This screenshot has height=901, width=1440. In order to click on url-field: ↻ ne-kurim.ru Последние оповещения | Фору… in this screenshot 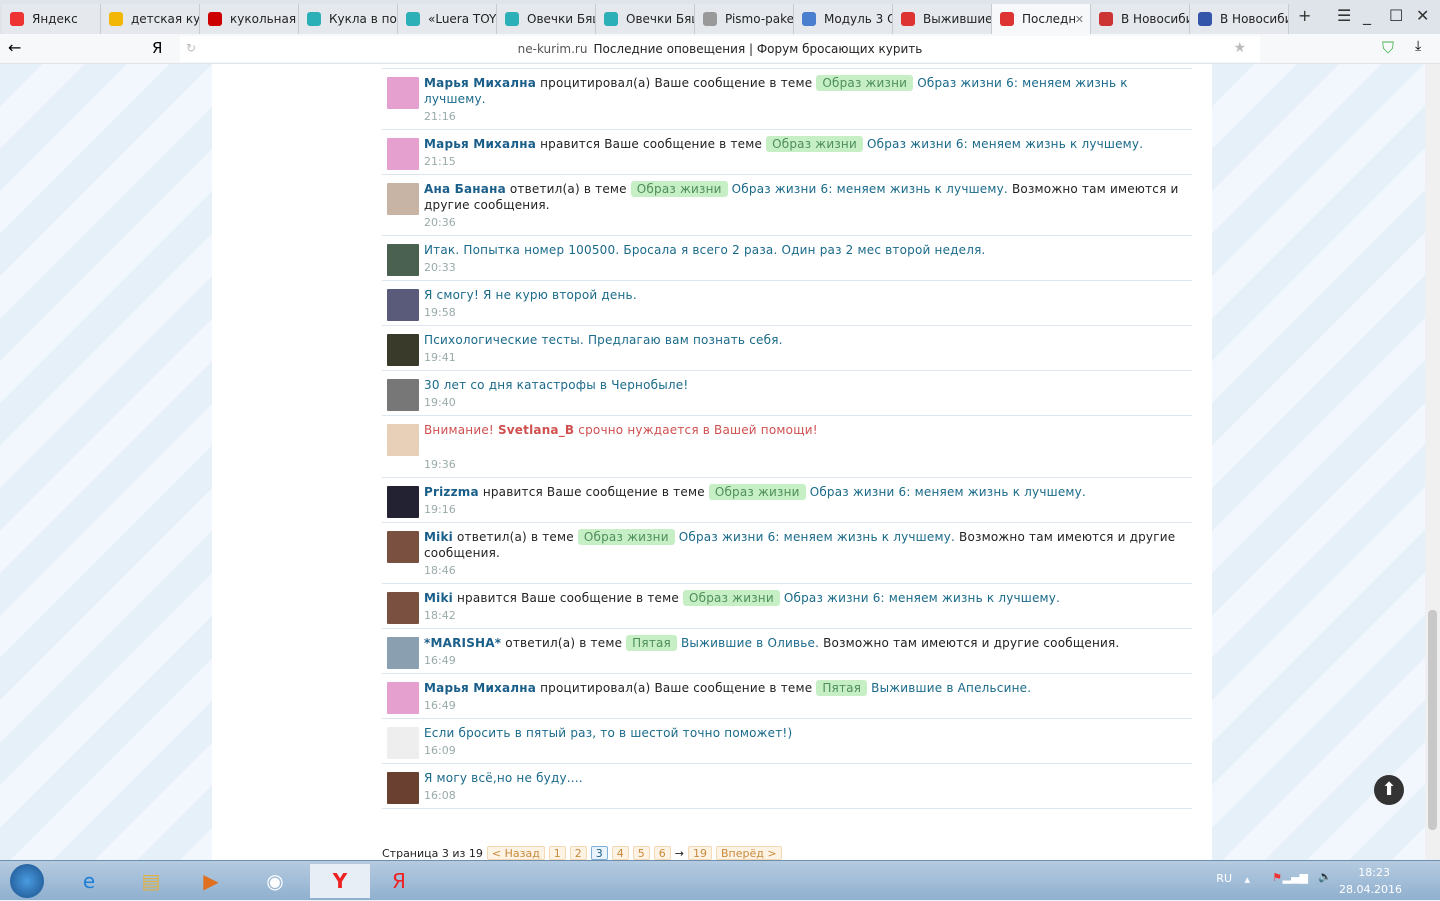, I will do `click(720, 49)`.